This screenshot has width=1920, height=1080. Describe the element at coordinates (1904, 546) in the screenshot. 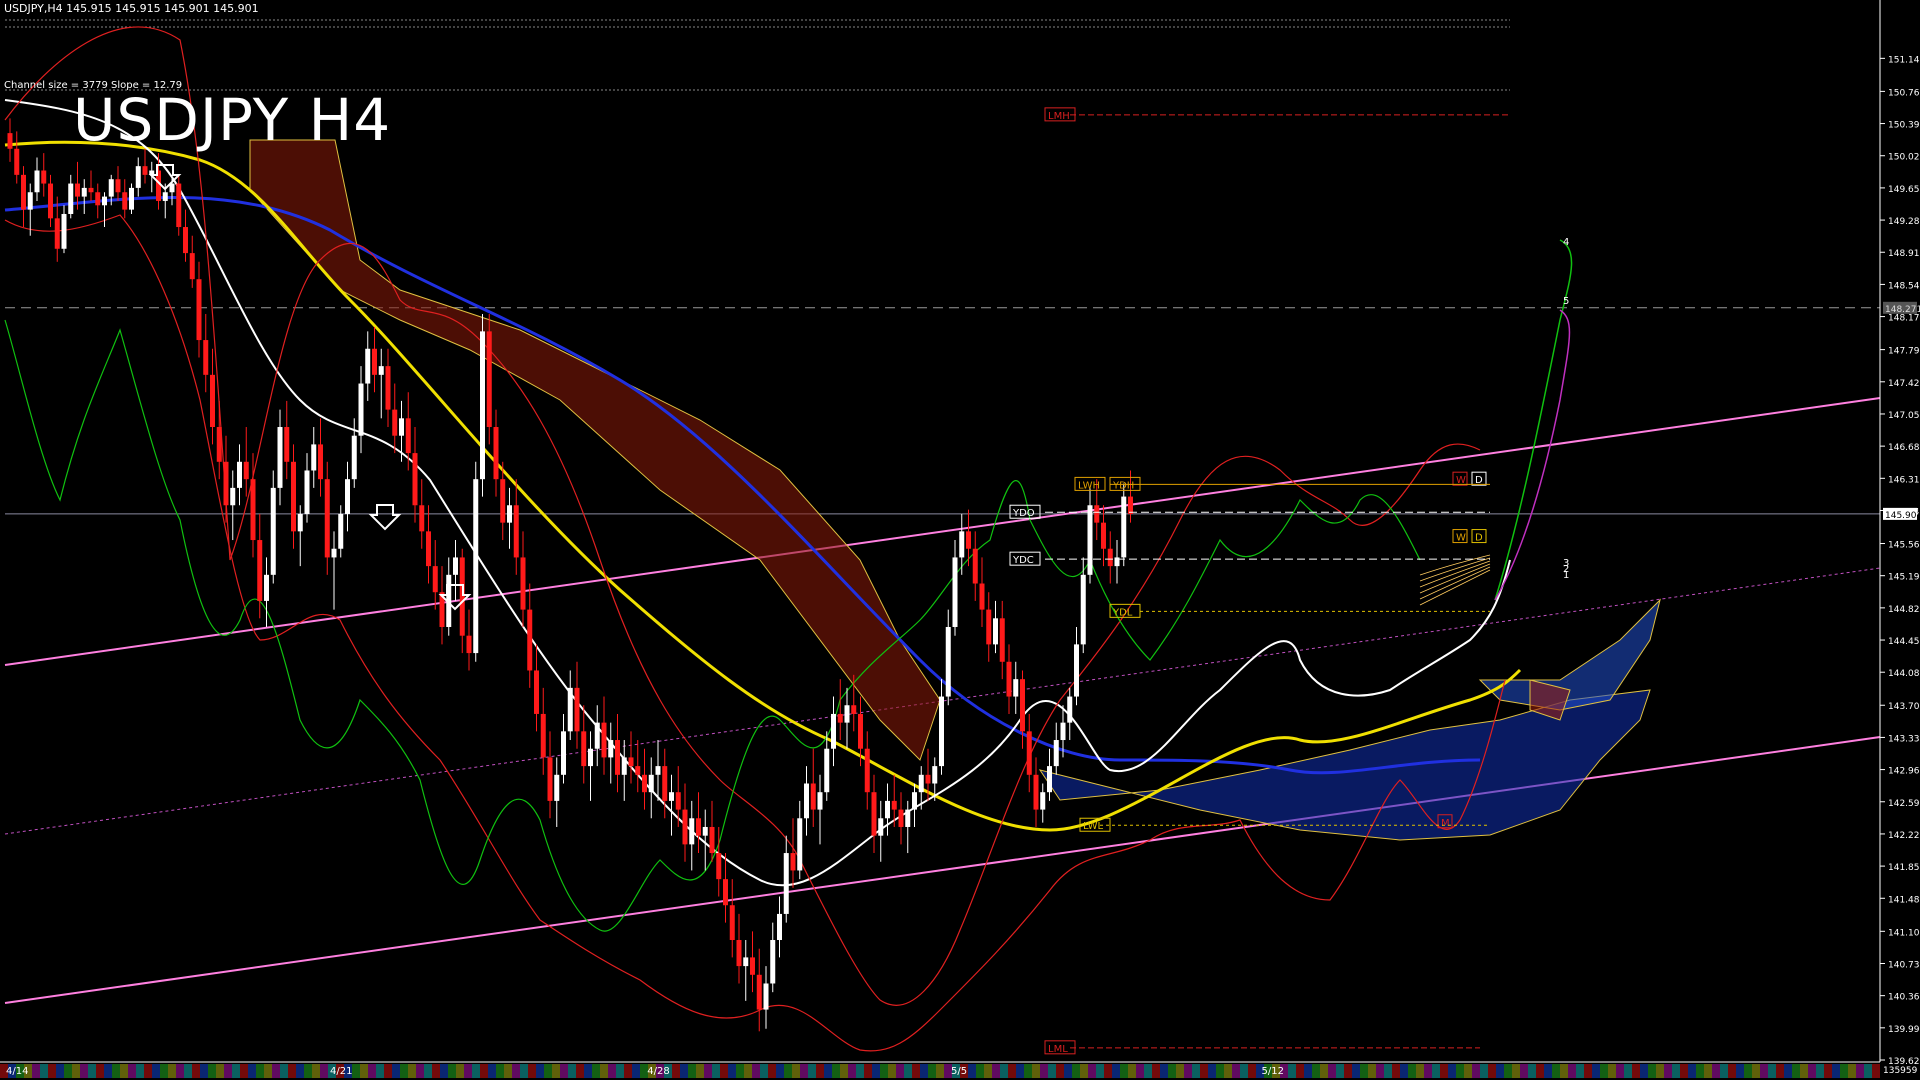

I see `price-tick-label: 145.560` at that location.